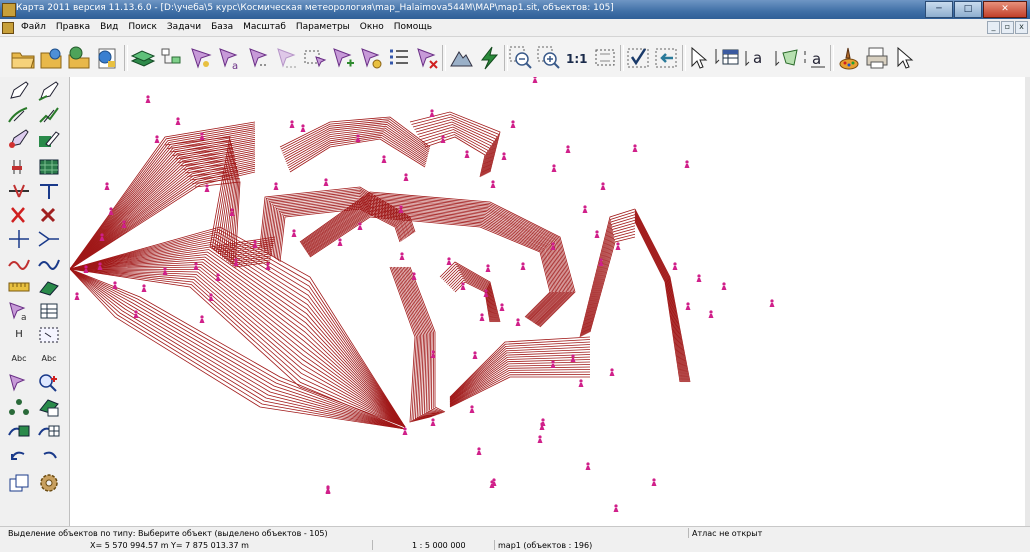 The image size is (1030, 552). What do you see at coordinates (222, 27) in the screenshot?
I see `menu-database: База` at bounding box center [222, 27].